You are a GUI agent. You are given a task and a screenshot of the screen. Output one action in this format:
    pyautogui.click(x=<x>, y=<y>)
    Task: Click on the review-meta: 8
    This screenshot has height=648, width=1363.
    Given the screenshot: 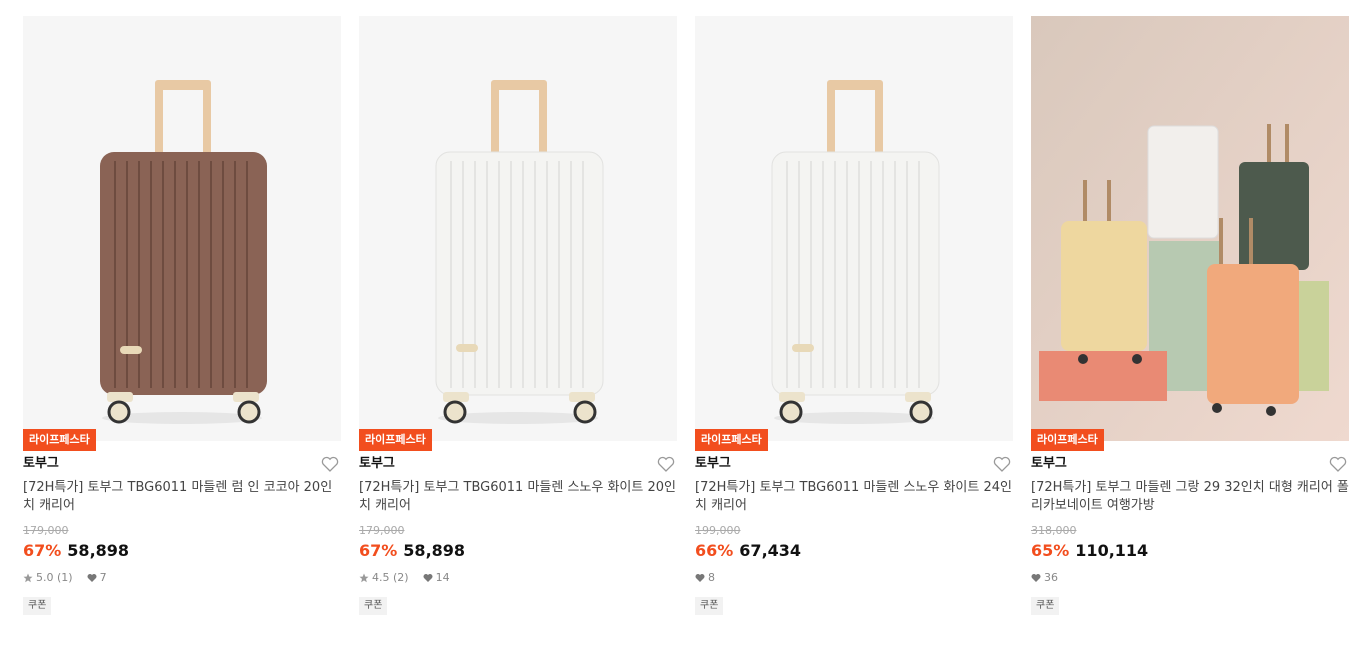 What is the action you would take?
    pyautogui.click(x=854, y=578)
    